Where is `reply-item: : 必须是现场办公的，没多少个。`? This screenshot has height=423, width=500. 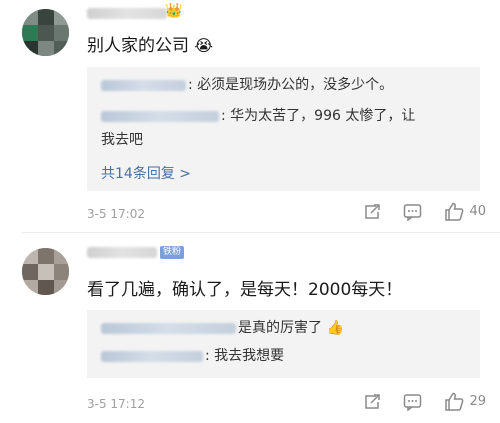 reply-item: : 必须是现场办公的，没多少个。 is located at coordinates (285, 85).